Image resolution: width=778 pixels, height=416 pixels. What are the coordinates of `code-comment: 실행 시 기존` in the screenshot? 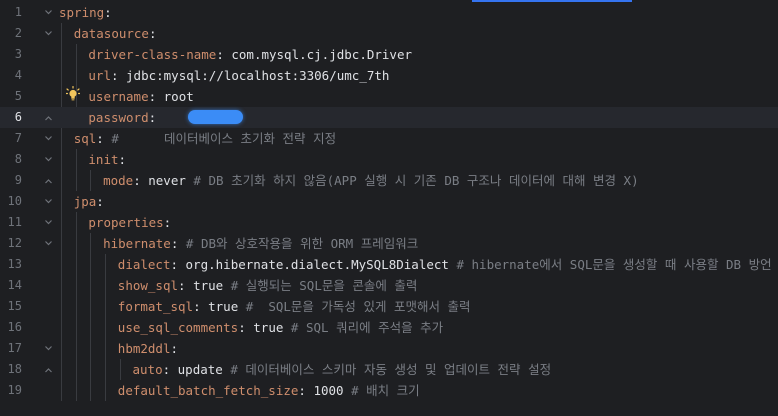 It's located at (400, 180).